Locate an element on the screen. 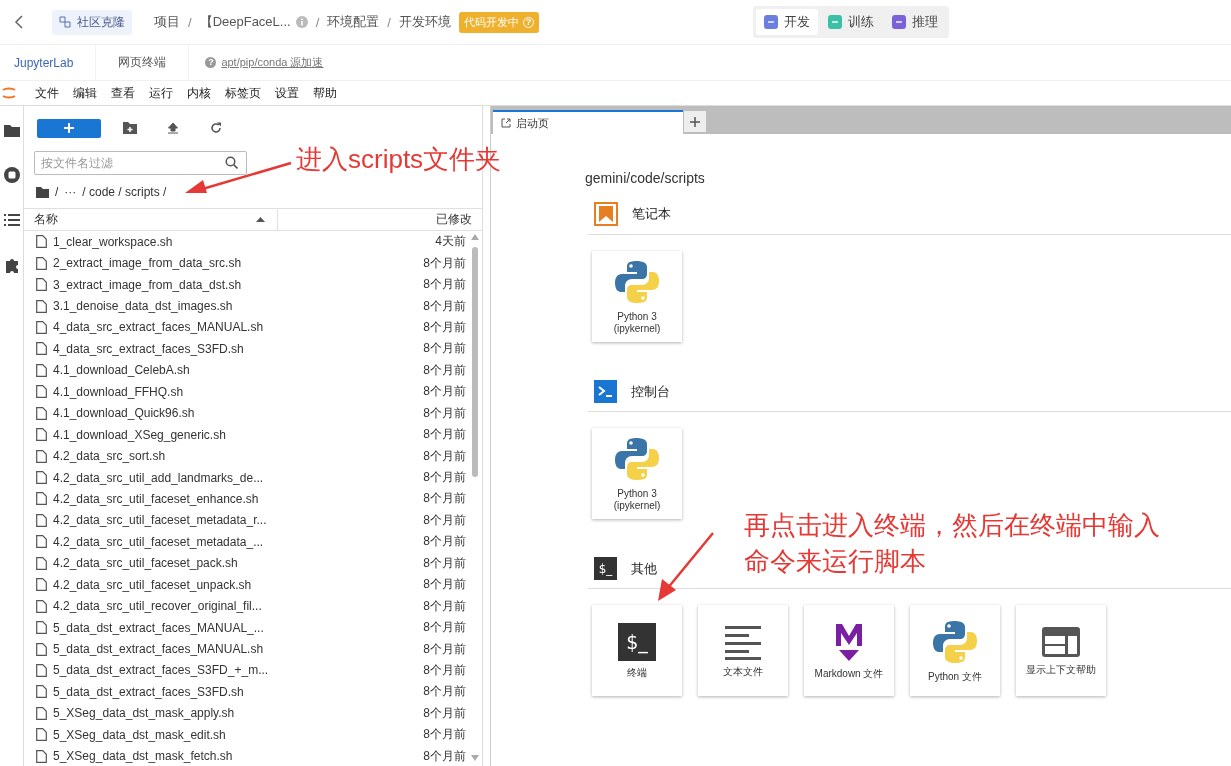  menu-item: 查看 is located at coordinates (123, 93).